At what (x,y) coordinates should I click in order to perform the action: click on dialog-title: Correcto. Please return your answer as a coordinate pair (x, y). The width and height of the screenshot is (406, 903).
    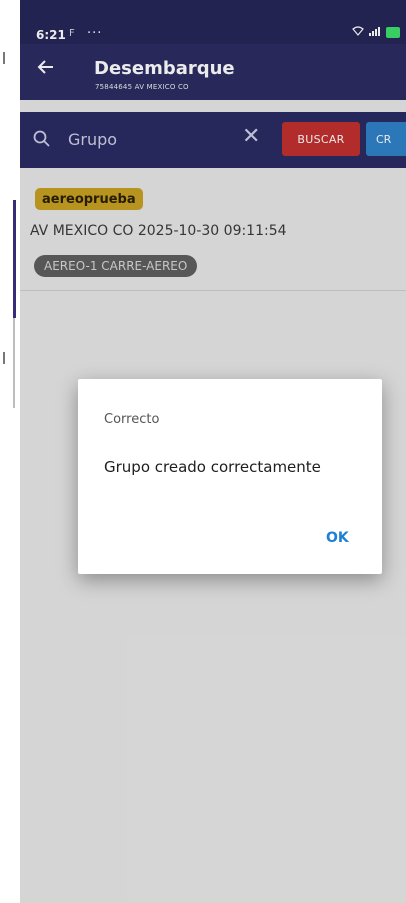
    Looking at the image, I should click on (132, 419).